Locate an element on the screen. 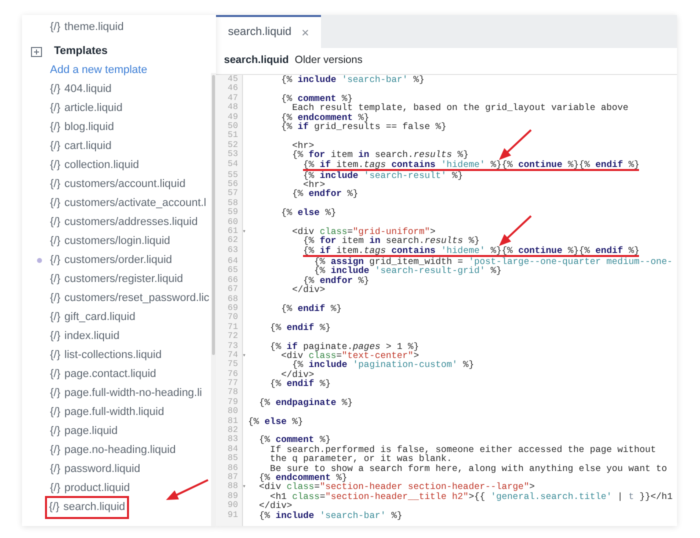  file-name: product.liquid is located at coordinates (97, 488).